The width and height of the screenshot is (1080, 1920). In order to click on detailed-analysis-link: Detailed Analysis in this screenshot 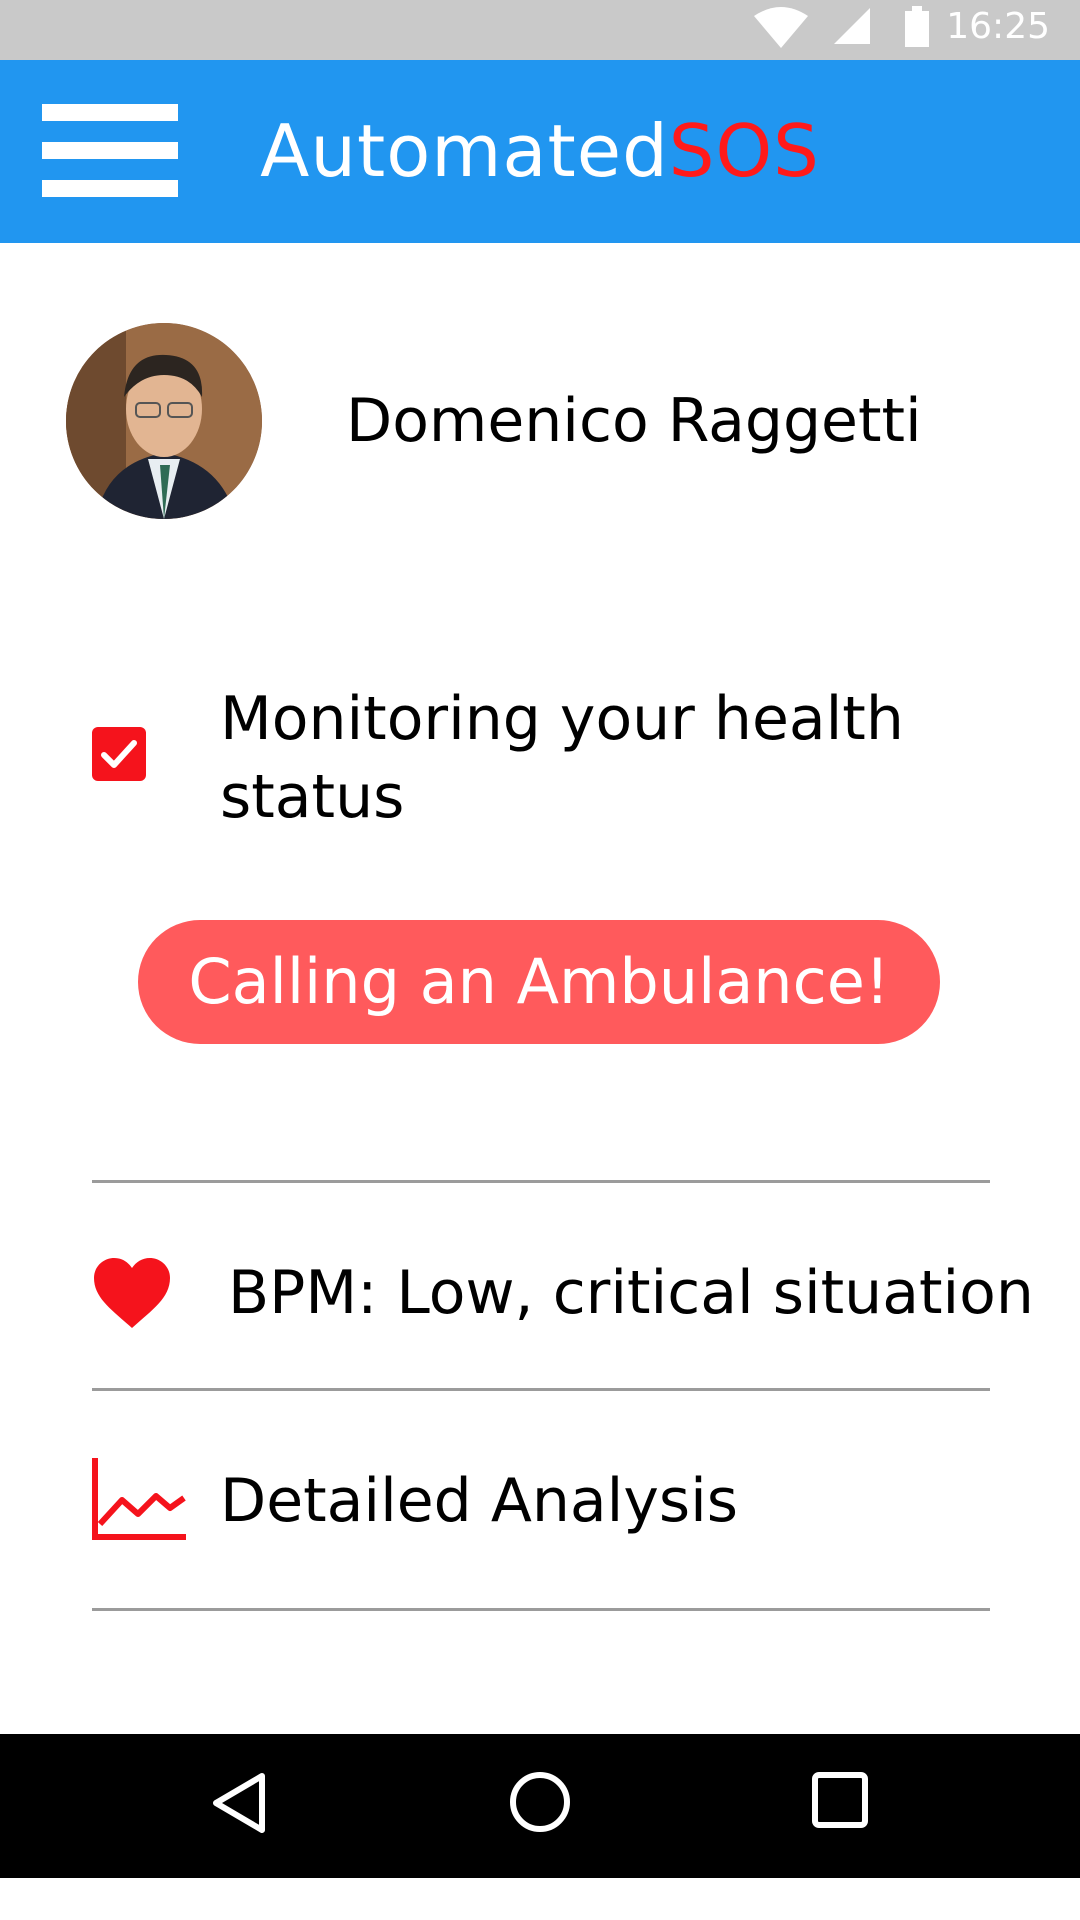, I will do `click(479, 1501)`.